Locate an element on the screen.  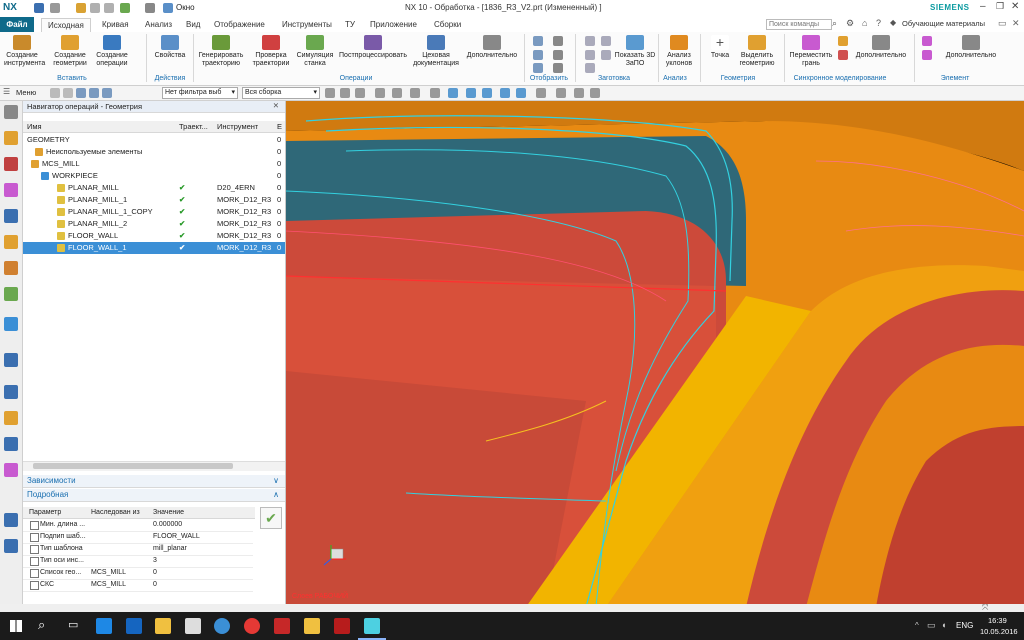
sparkle-icon is located at coordinates (81, 8).